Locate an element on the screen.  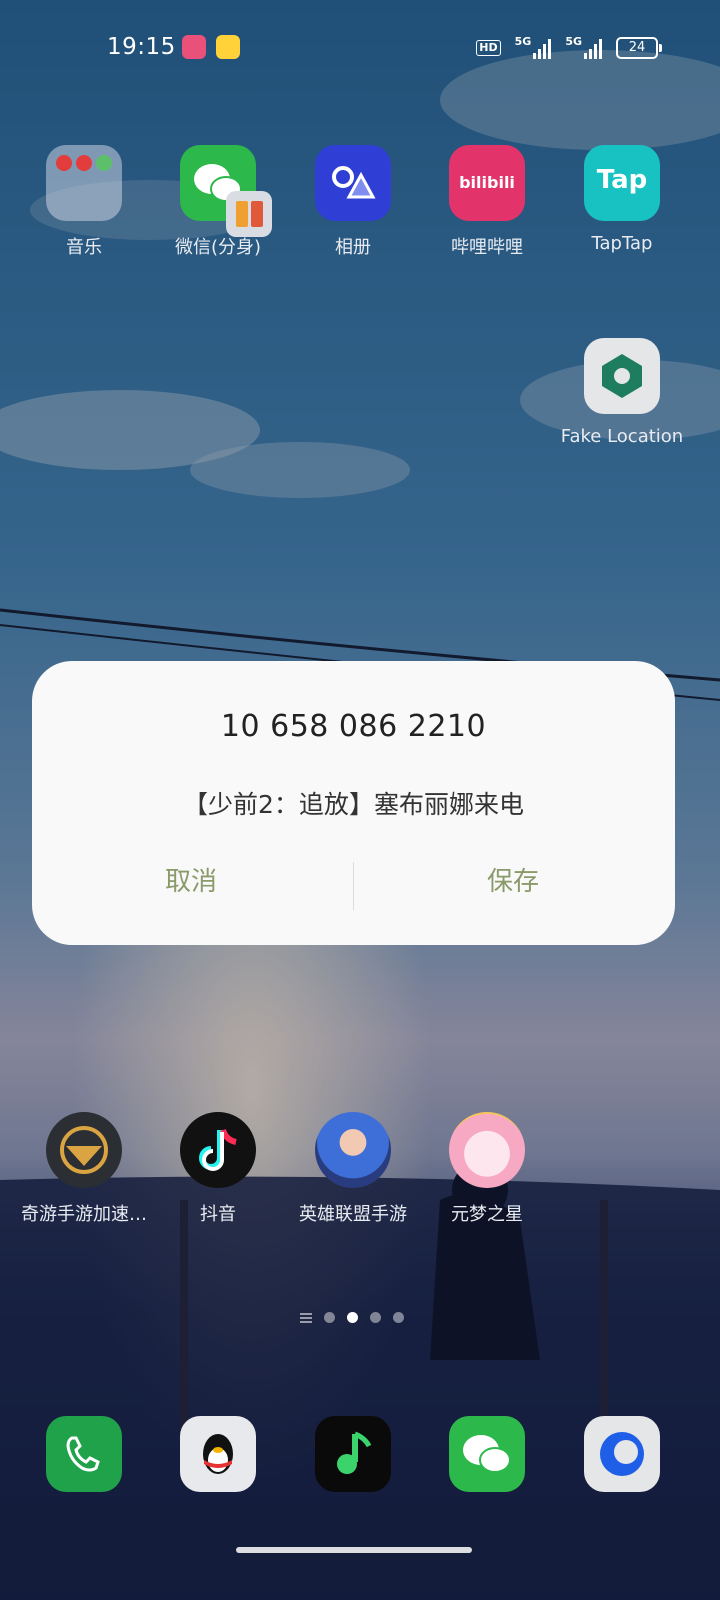
app-yuanmeng: 元梦之星 is located at coordinates (487, 1169).